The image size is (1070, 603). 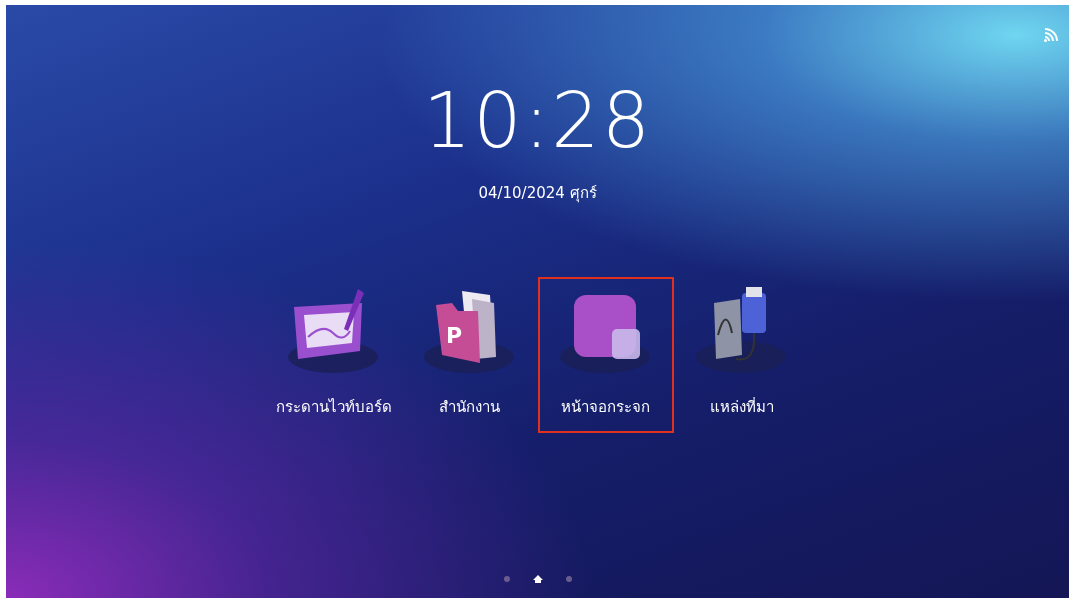 I want to click on clock-time: 10:28, so click(x=537, y=121).